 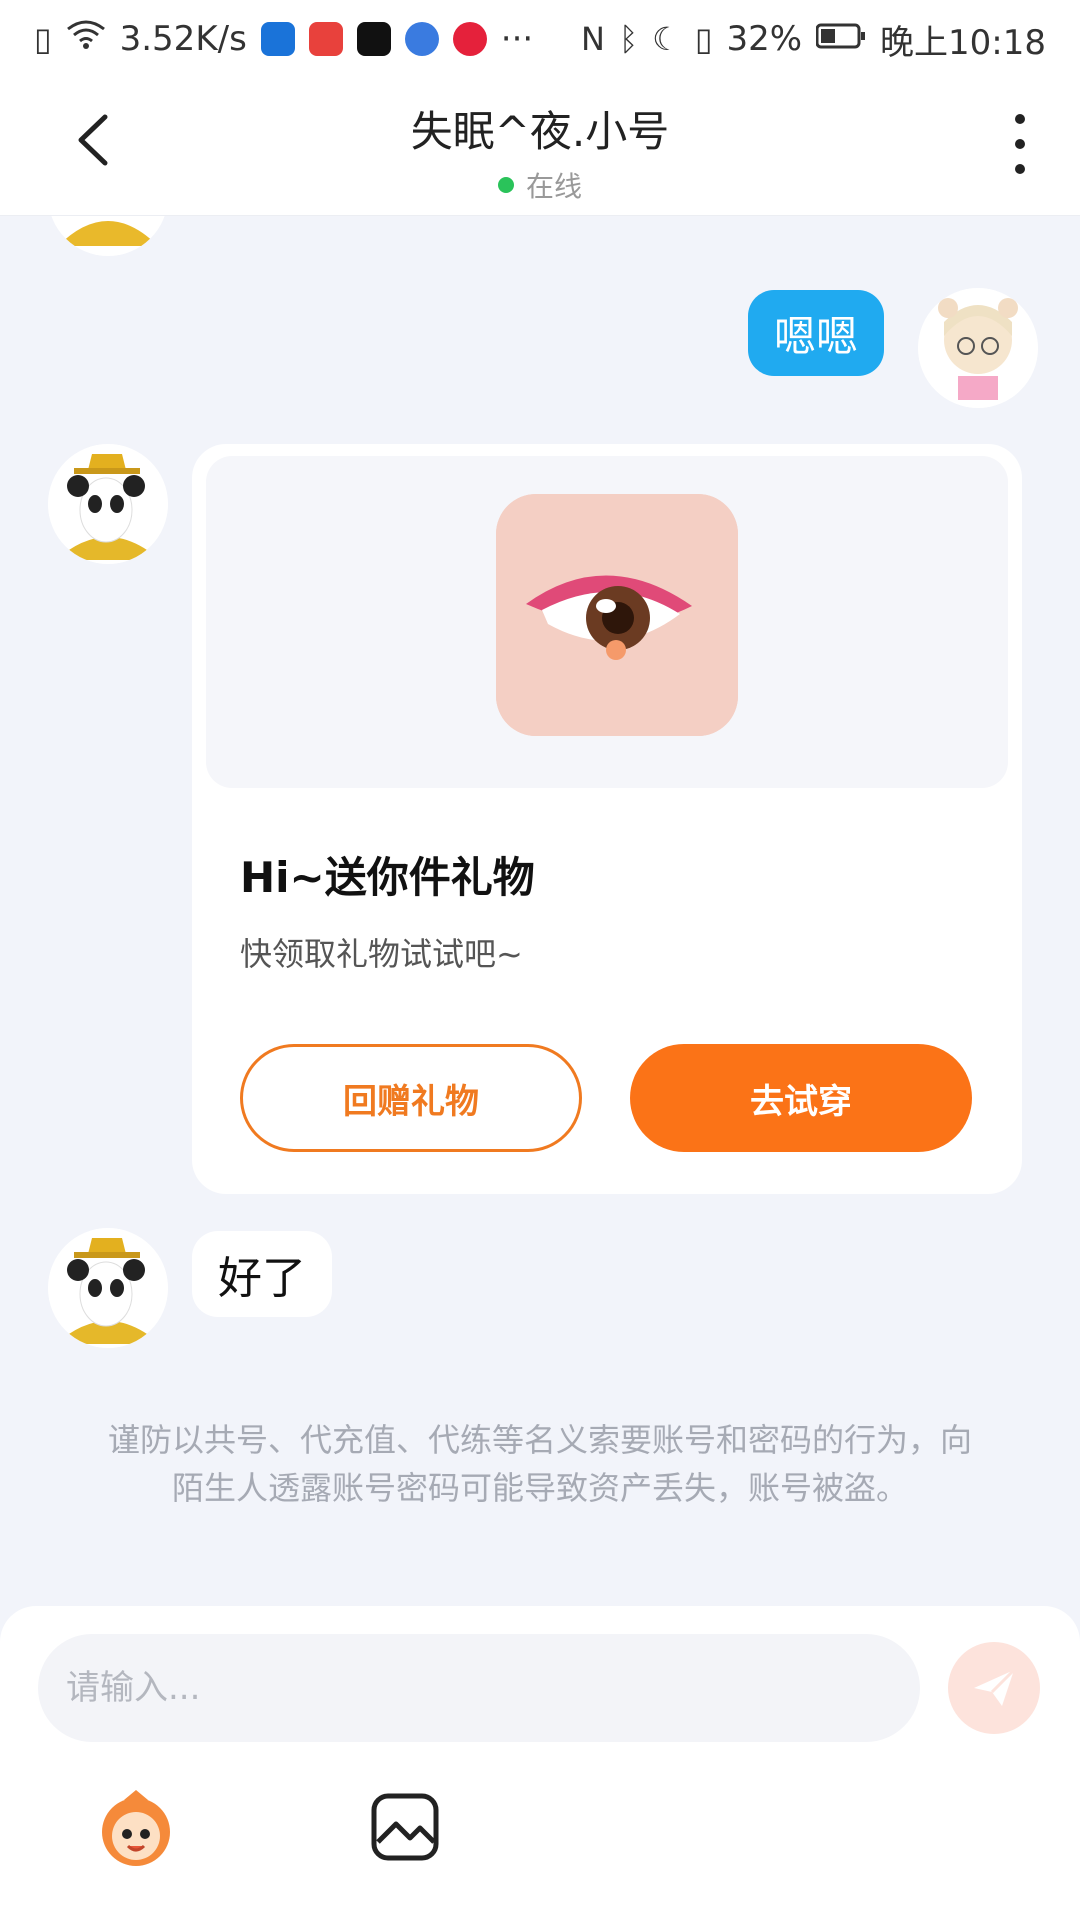 I want to click on online-status: 在线, so click(x=540, y=185).